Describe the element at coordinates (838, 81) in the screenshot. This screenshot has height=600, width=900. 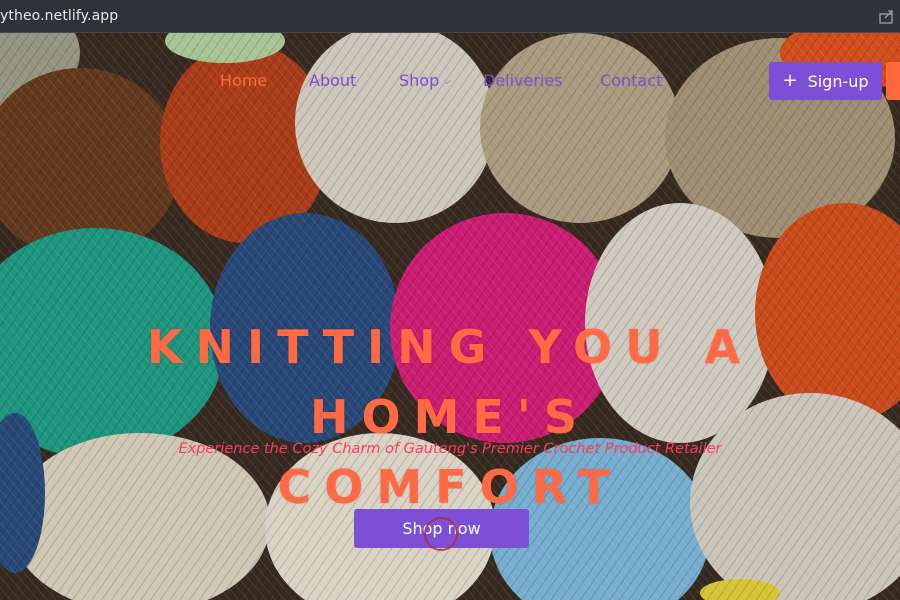
I see `signup-label: Sign-up` at that location.